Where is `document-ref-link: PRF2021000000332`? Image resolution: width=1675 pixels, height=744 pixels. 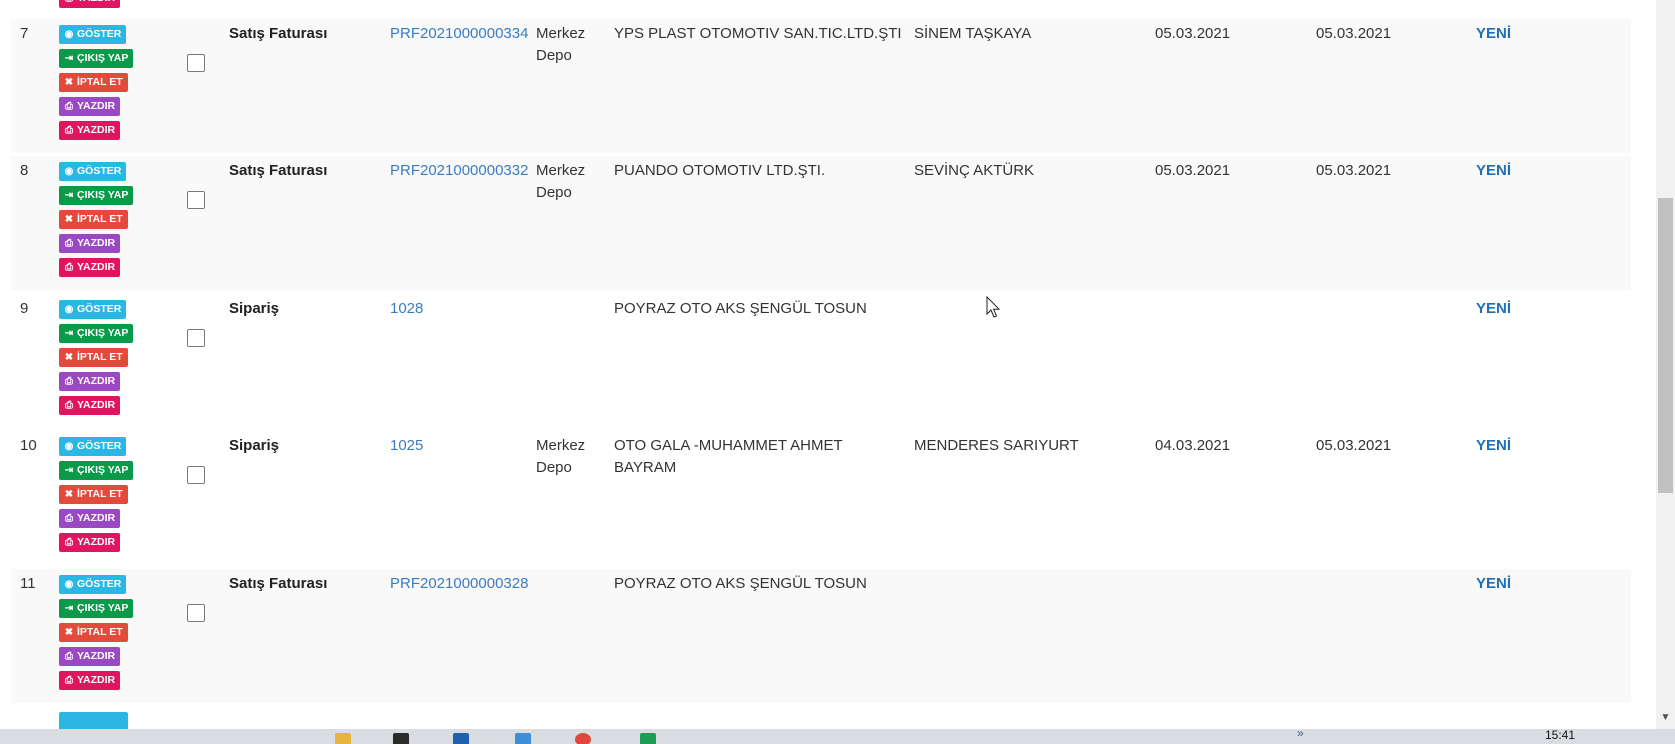 document-ref-link: PRF2021000000332 is located at coordinates (459, 171).